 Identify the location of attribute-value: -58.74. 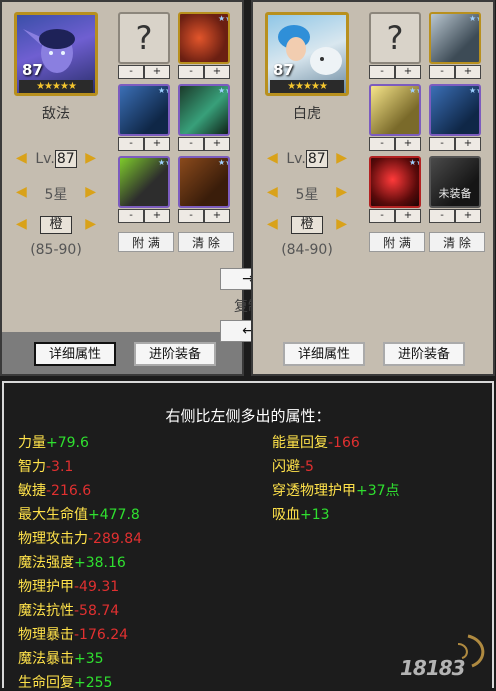
(97, 611).